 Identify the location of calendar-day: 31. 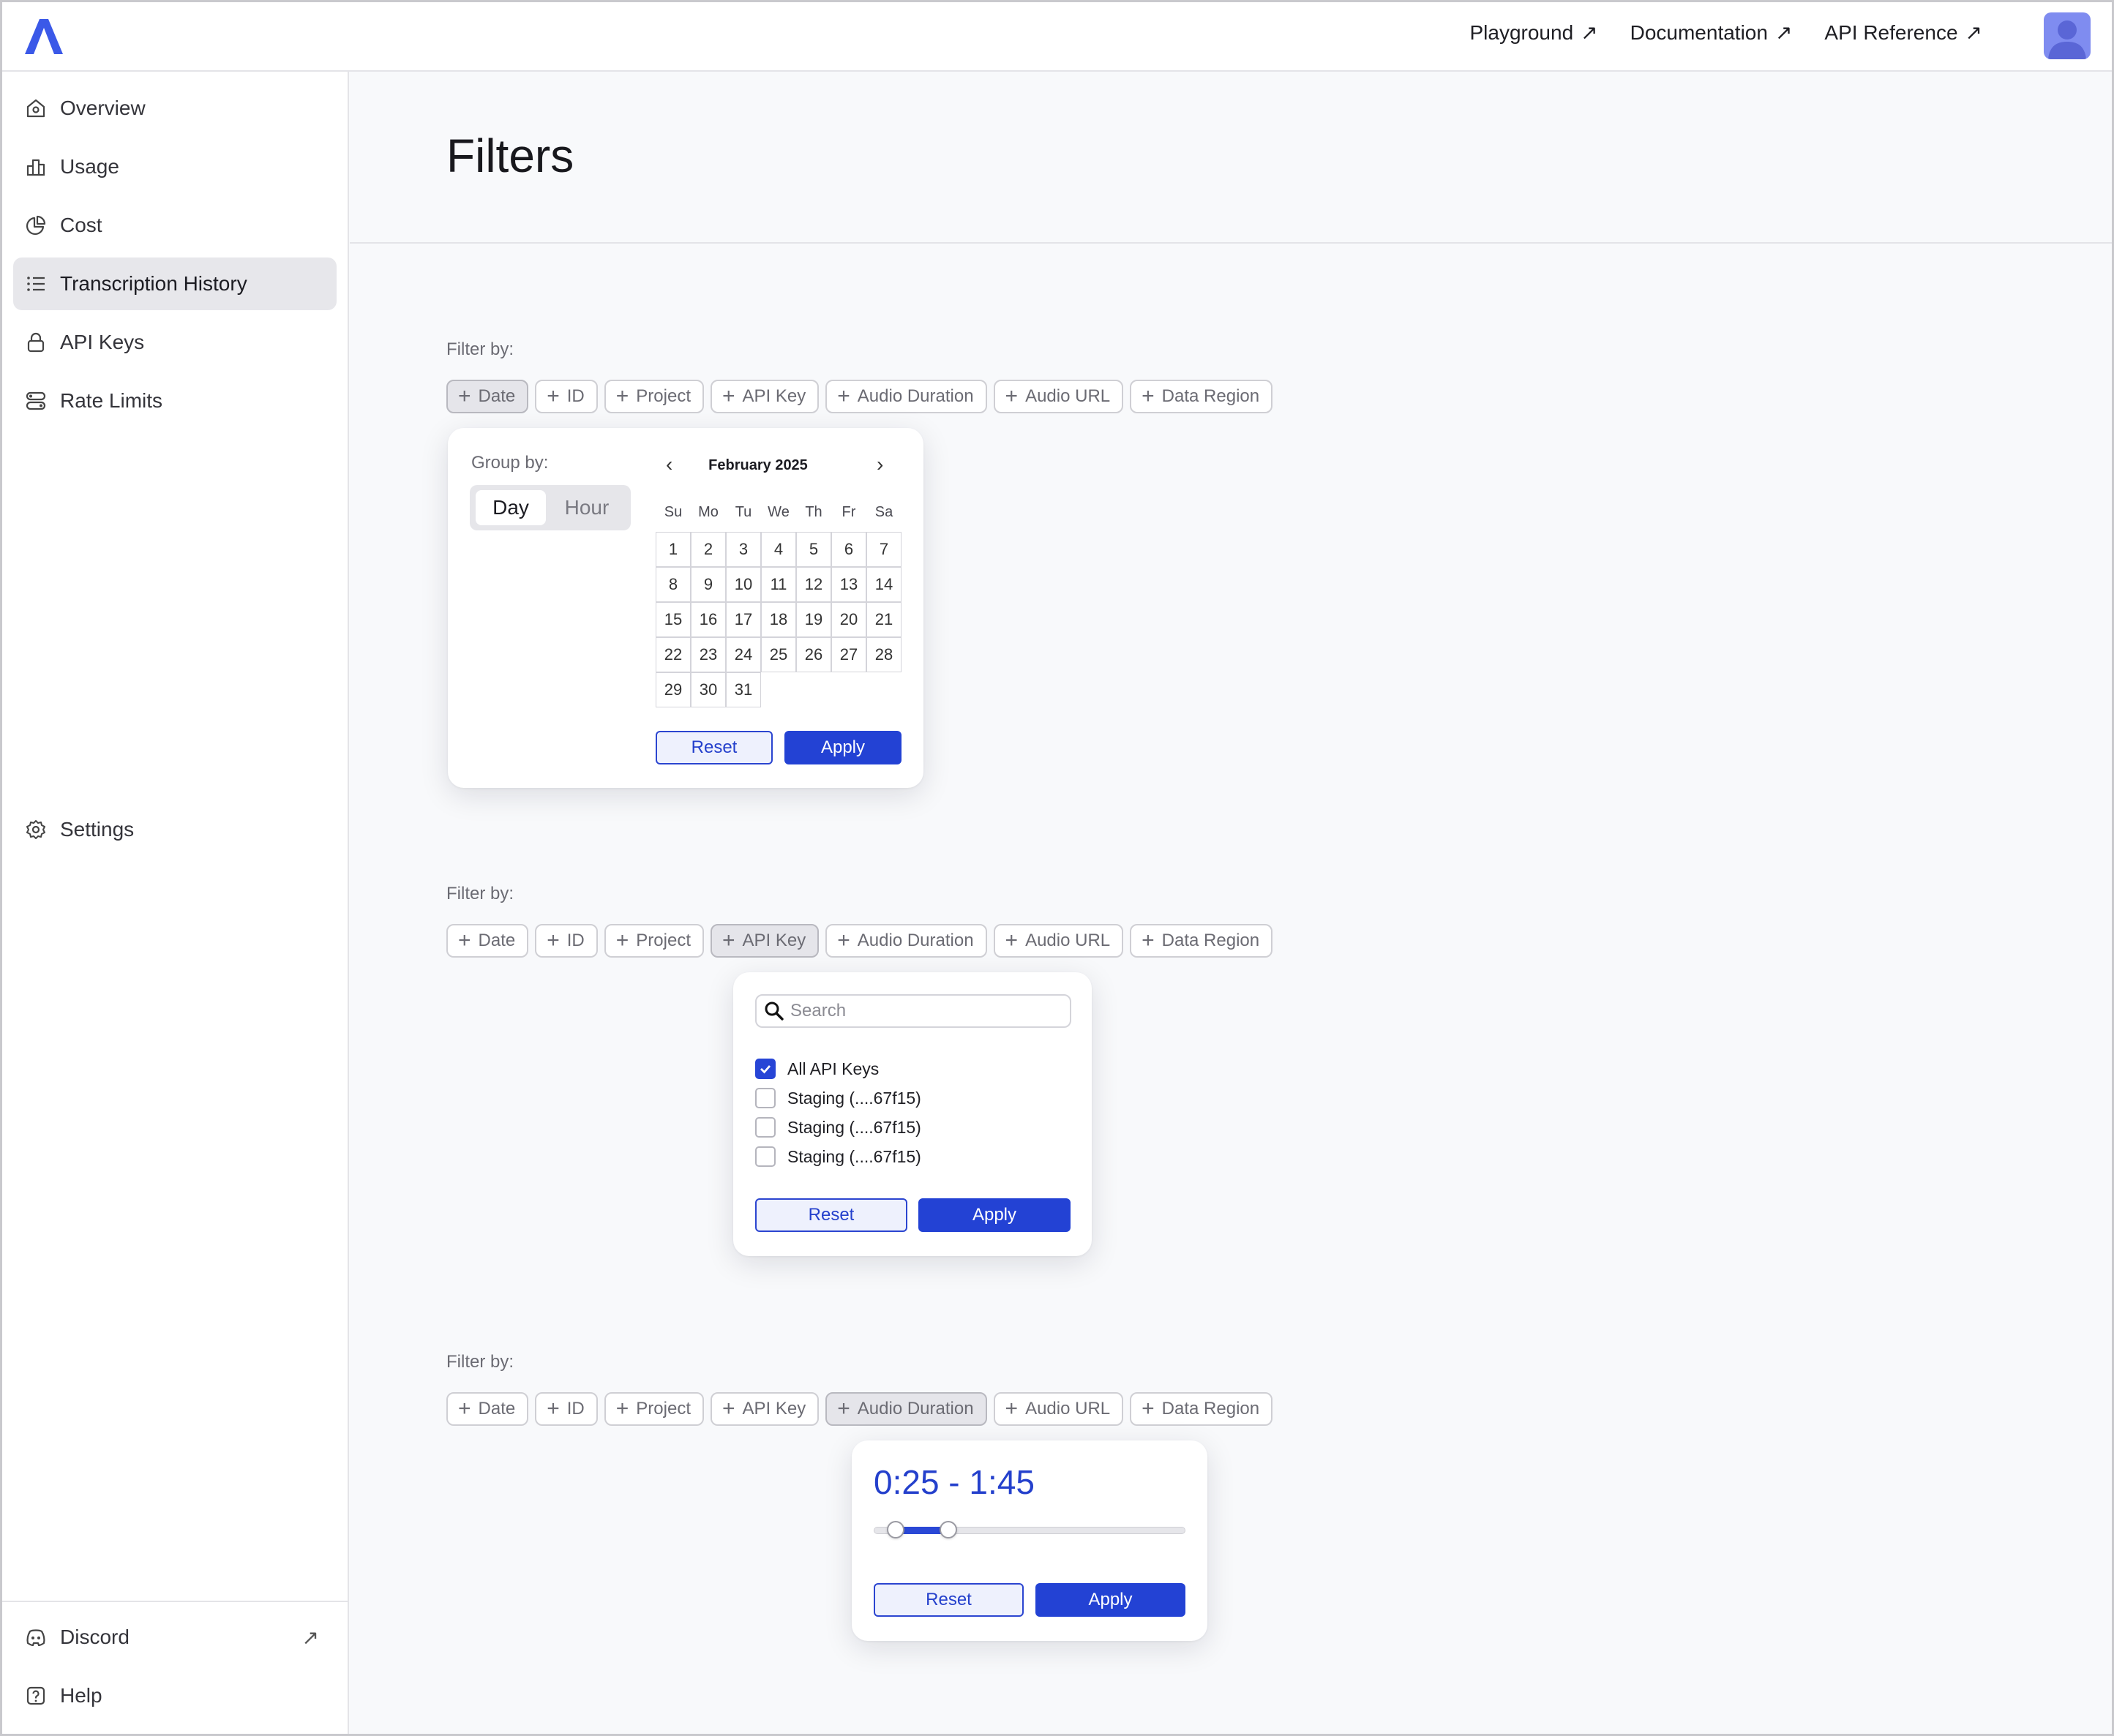
(743, 689).